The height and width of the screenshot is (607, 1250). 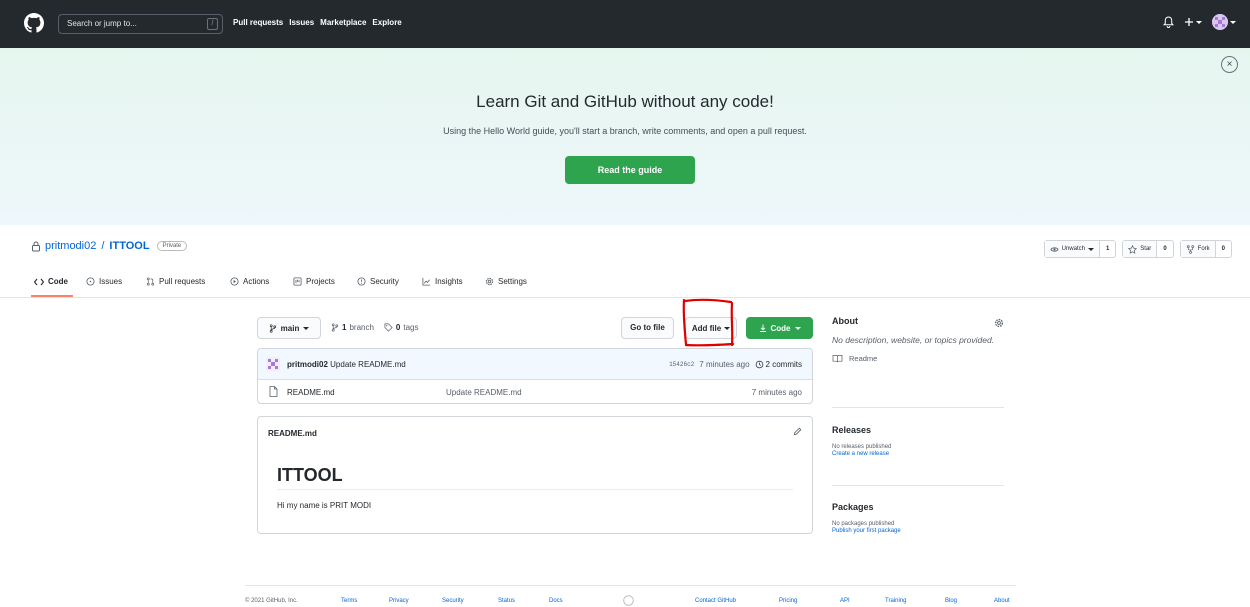 I want to click on commit-message-link: Update README.md, so click(x=368, y=364).